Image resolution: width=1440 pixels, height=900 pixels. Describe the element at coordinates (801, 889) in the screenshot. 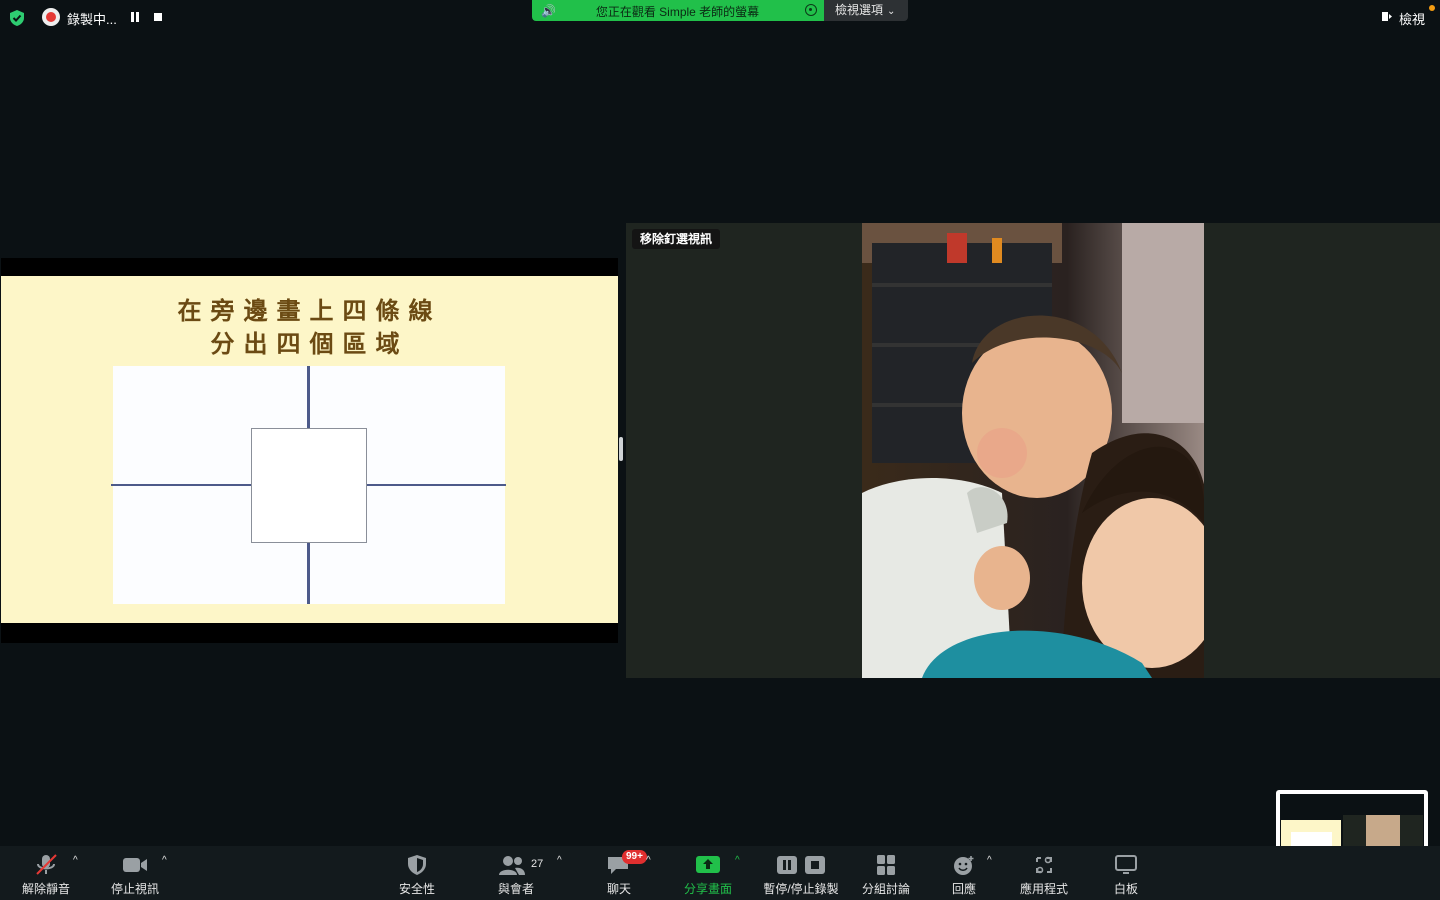

I see `pause-stop-recording-label: 暫停/停止錄製` at that location.